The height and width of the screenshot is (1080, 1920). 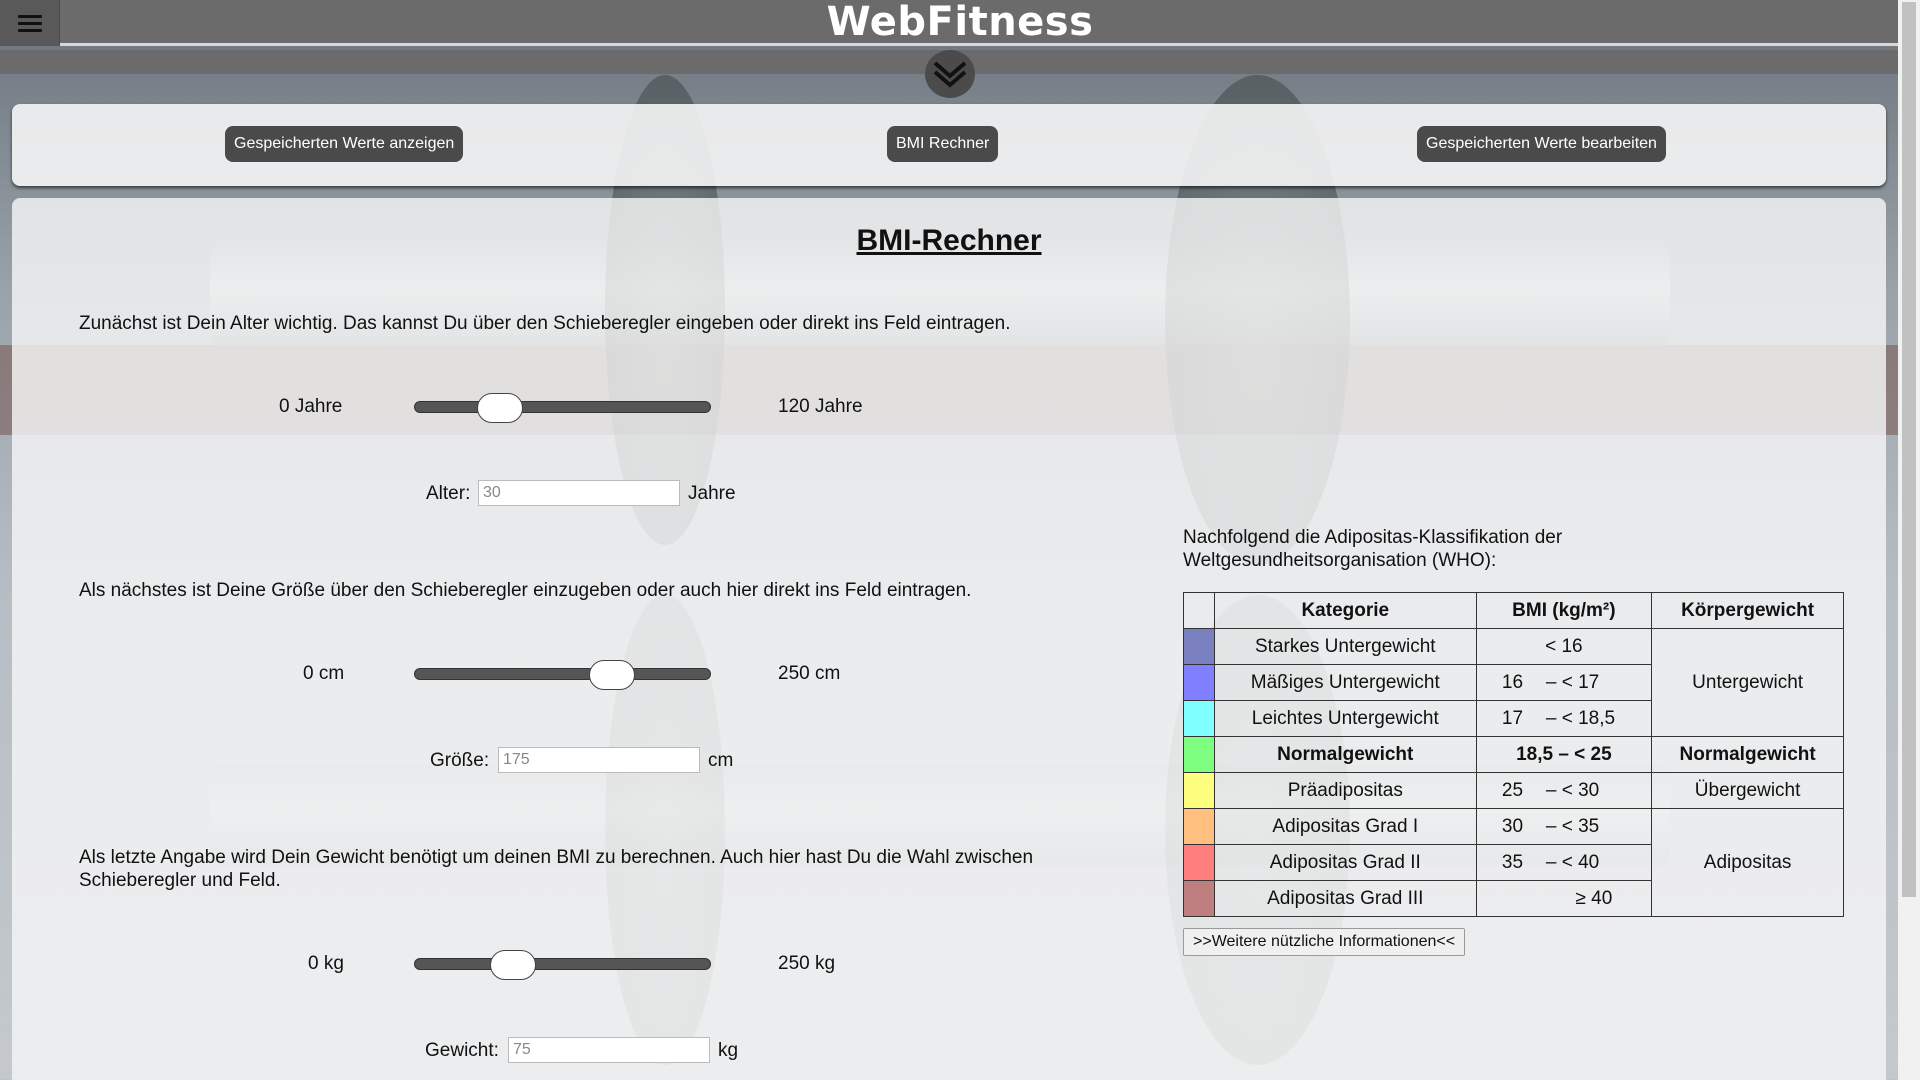 What do you see at coordinates (1345, 610) in the screenshot?
I see `category-column-header: Kategorie` at bounding box center [1345, 610].